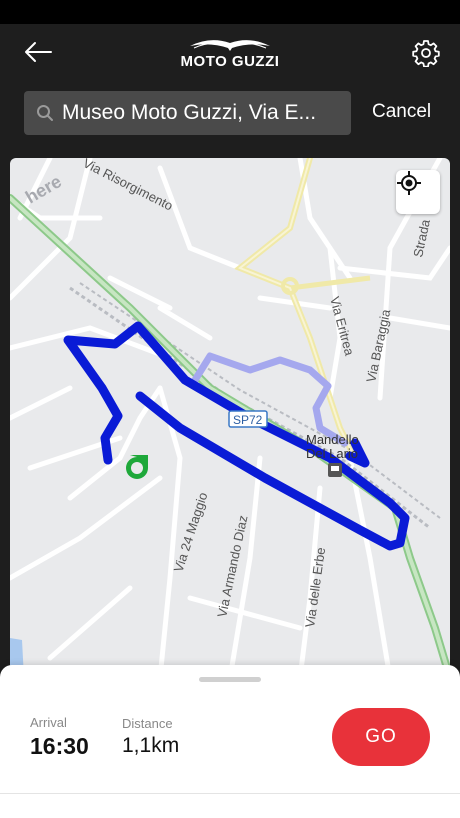 The width and height of the screenshot is (460, 818). Describe the element at coordinates (421, 237) in the screenshot. I see `street-label: Strada` at that location.